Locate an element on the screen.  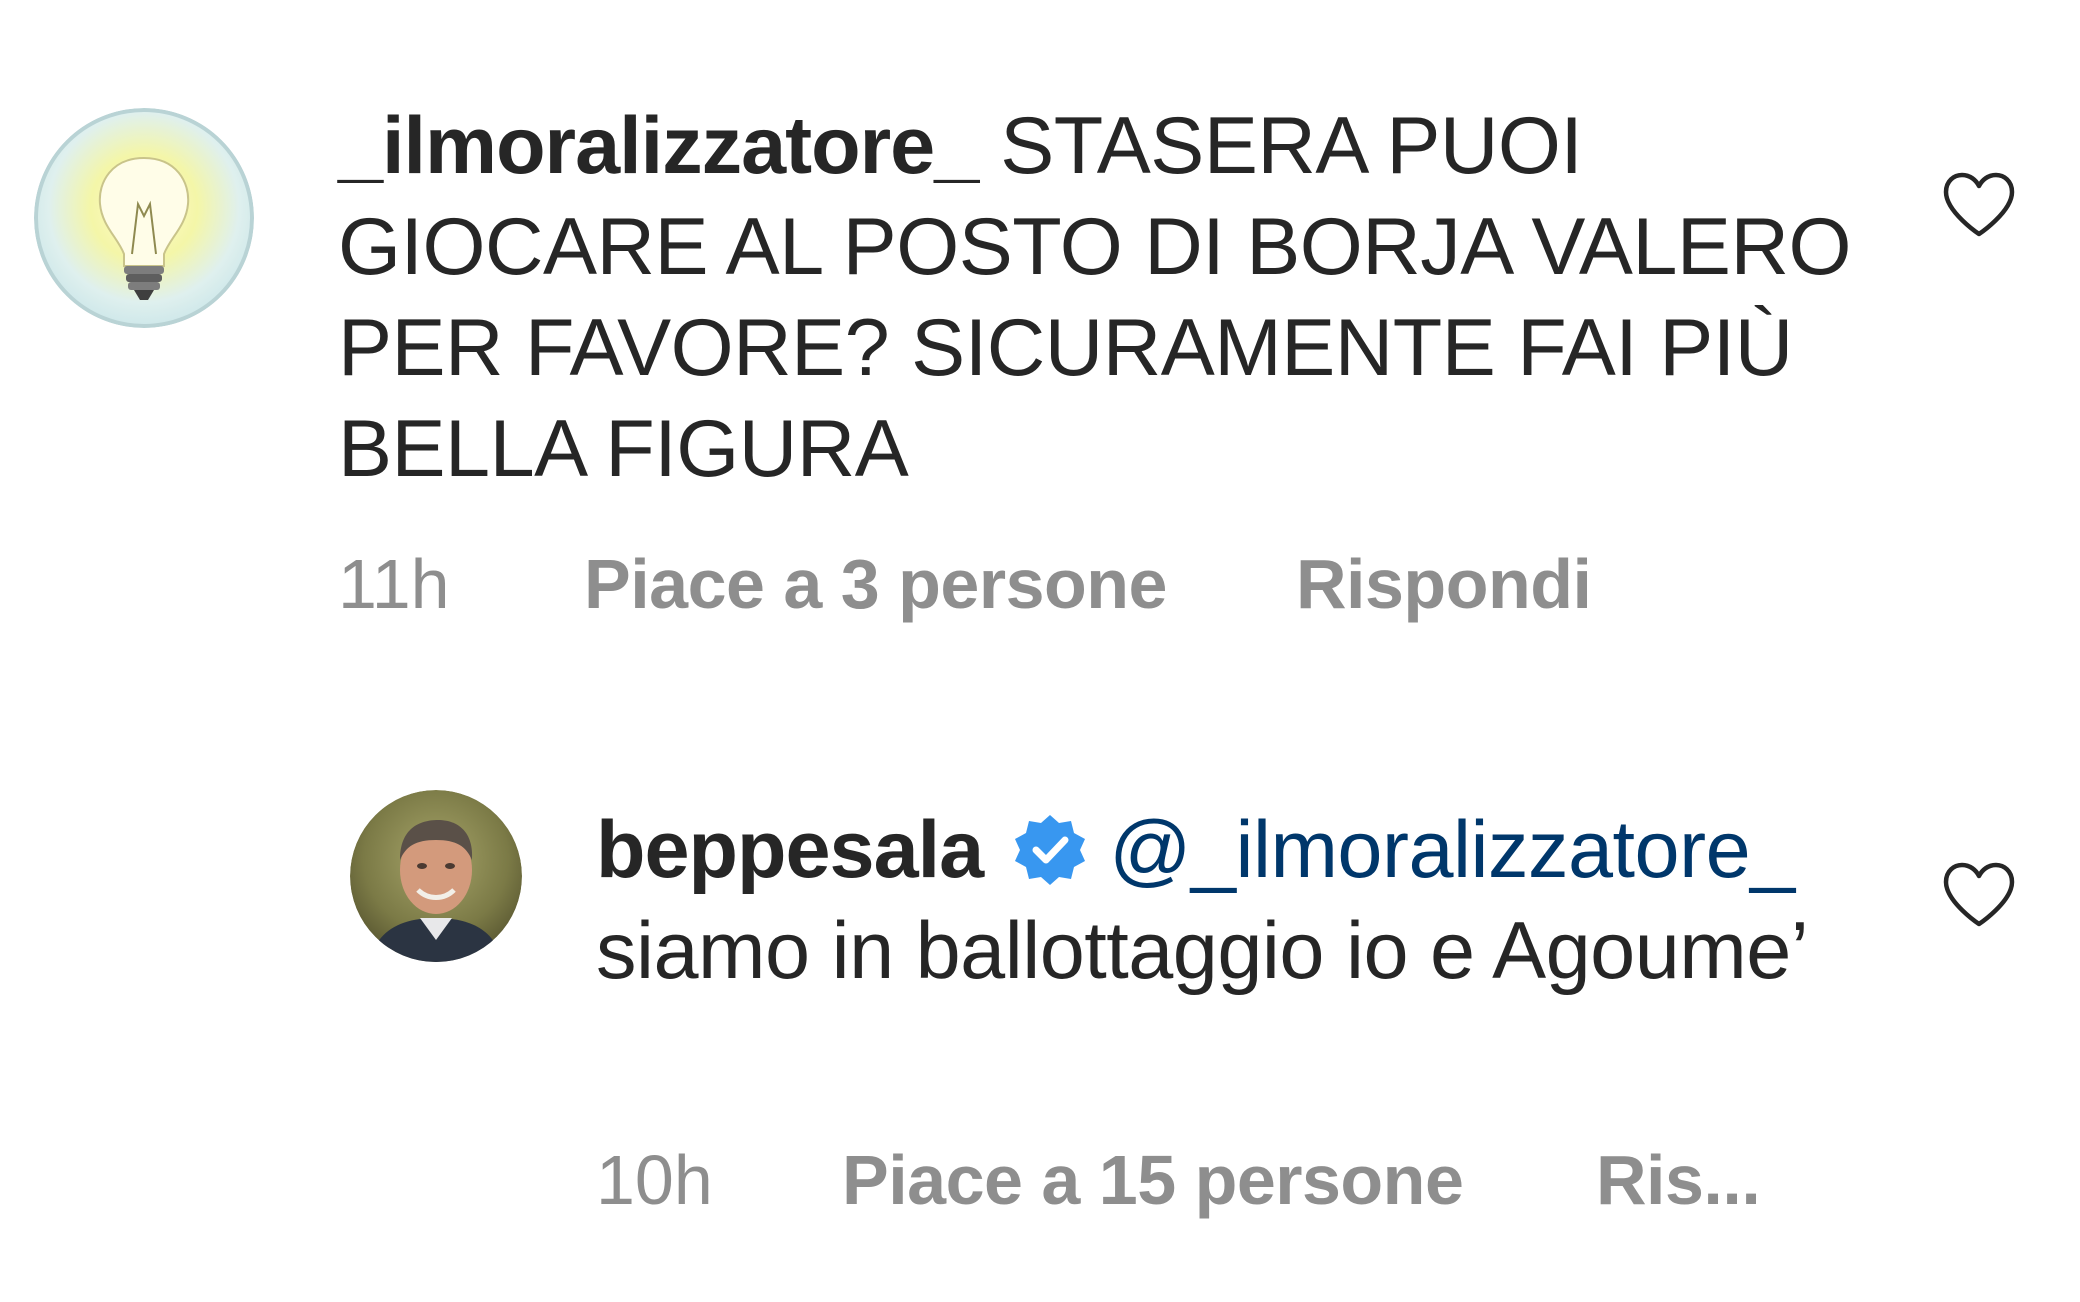
username-link: beppesala is located at coordinates (790, 850).